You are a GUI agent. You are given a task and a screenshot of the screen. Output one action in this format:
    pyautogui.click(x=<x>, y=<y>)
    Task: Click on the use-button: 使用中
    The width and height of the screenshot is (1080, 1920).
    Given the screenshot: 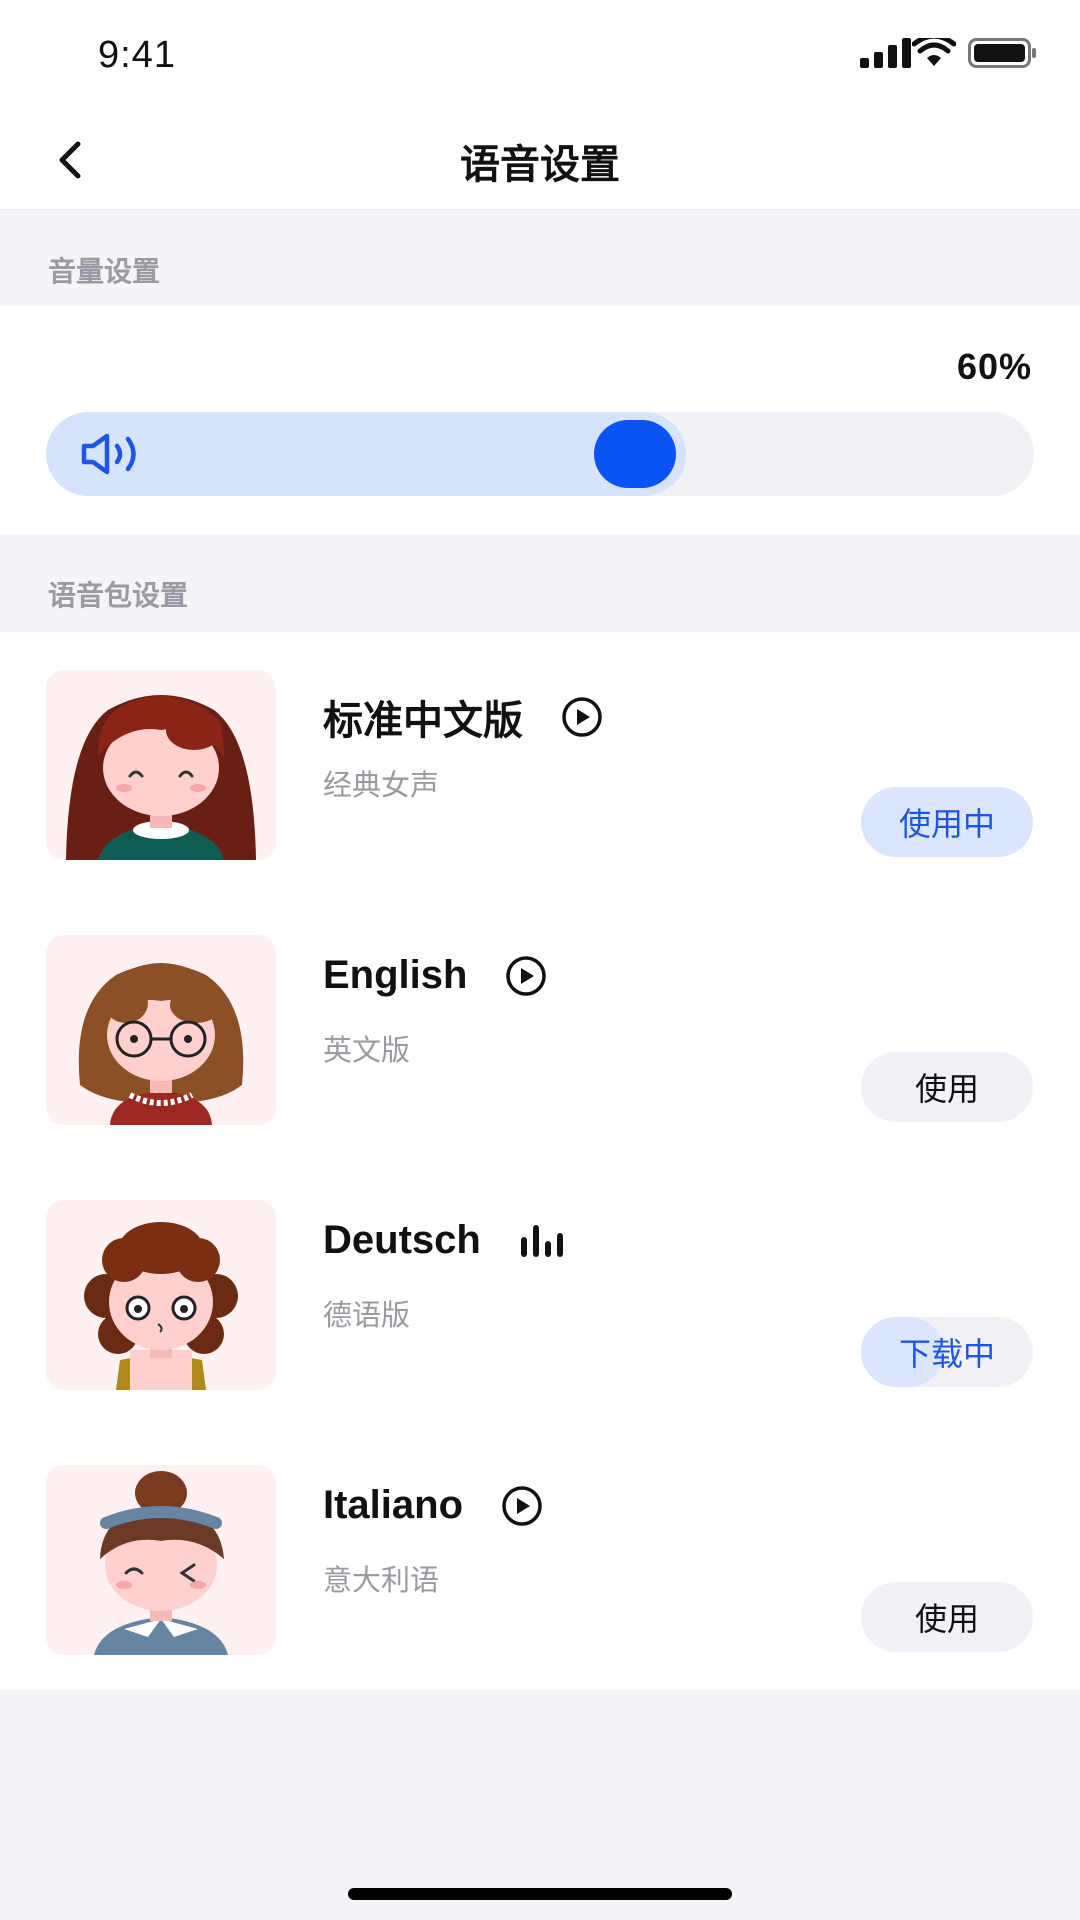 What is the action you would take?
    pyautogui.click(x=947, y=822)
    